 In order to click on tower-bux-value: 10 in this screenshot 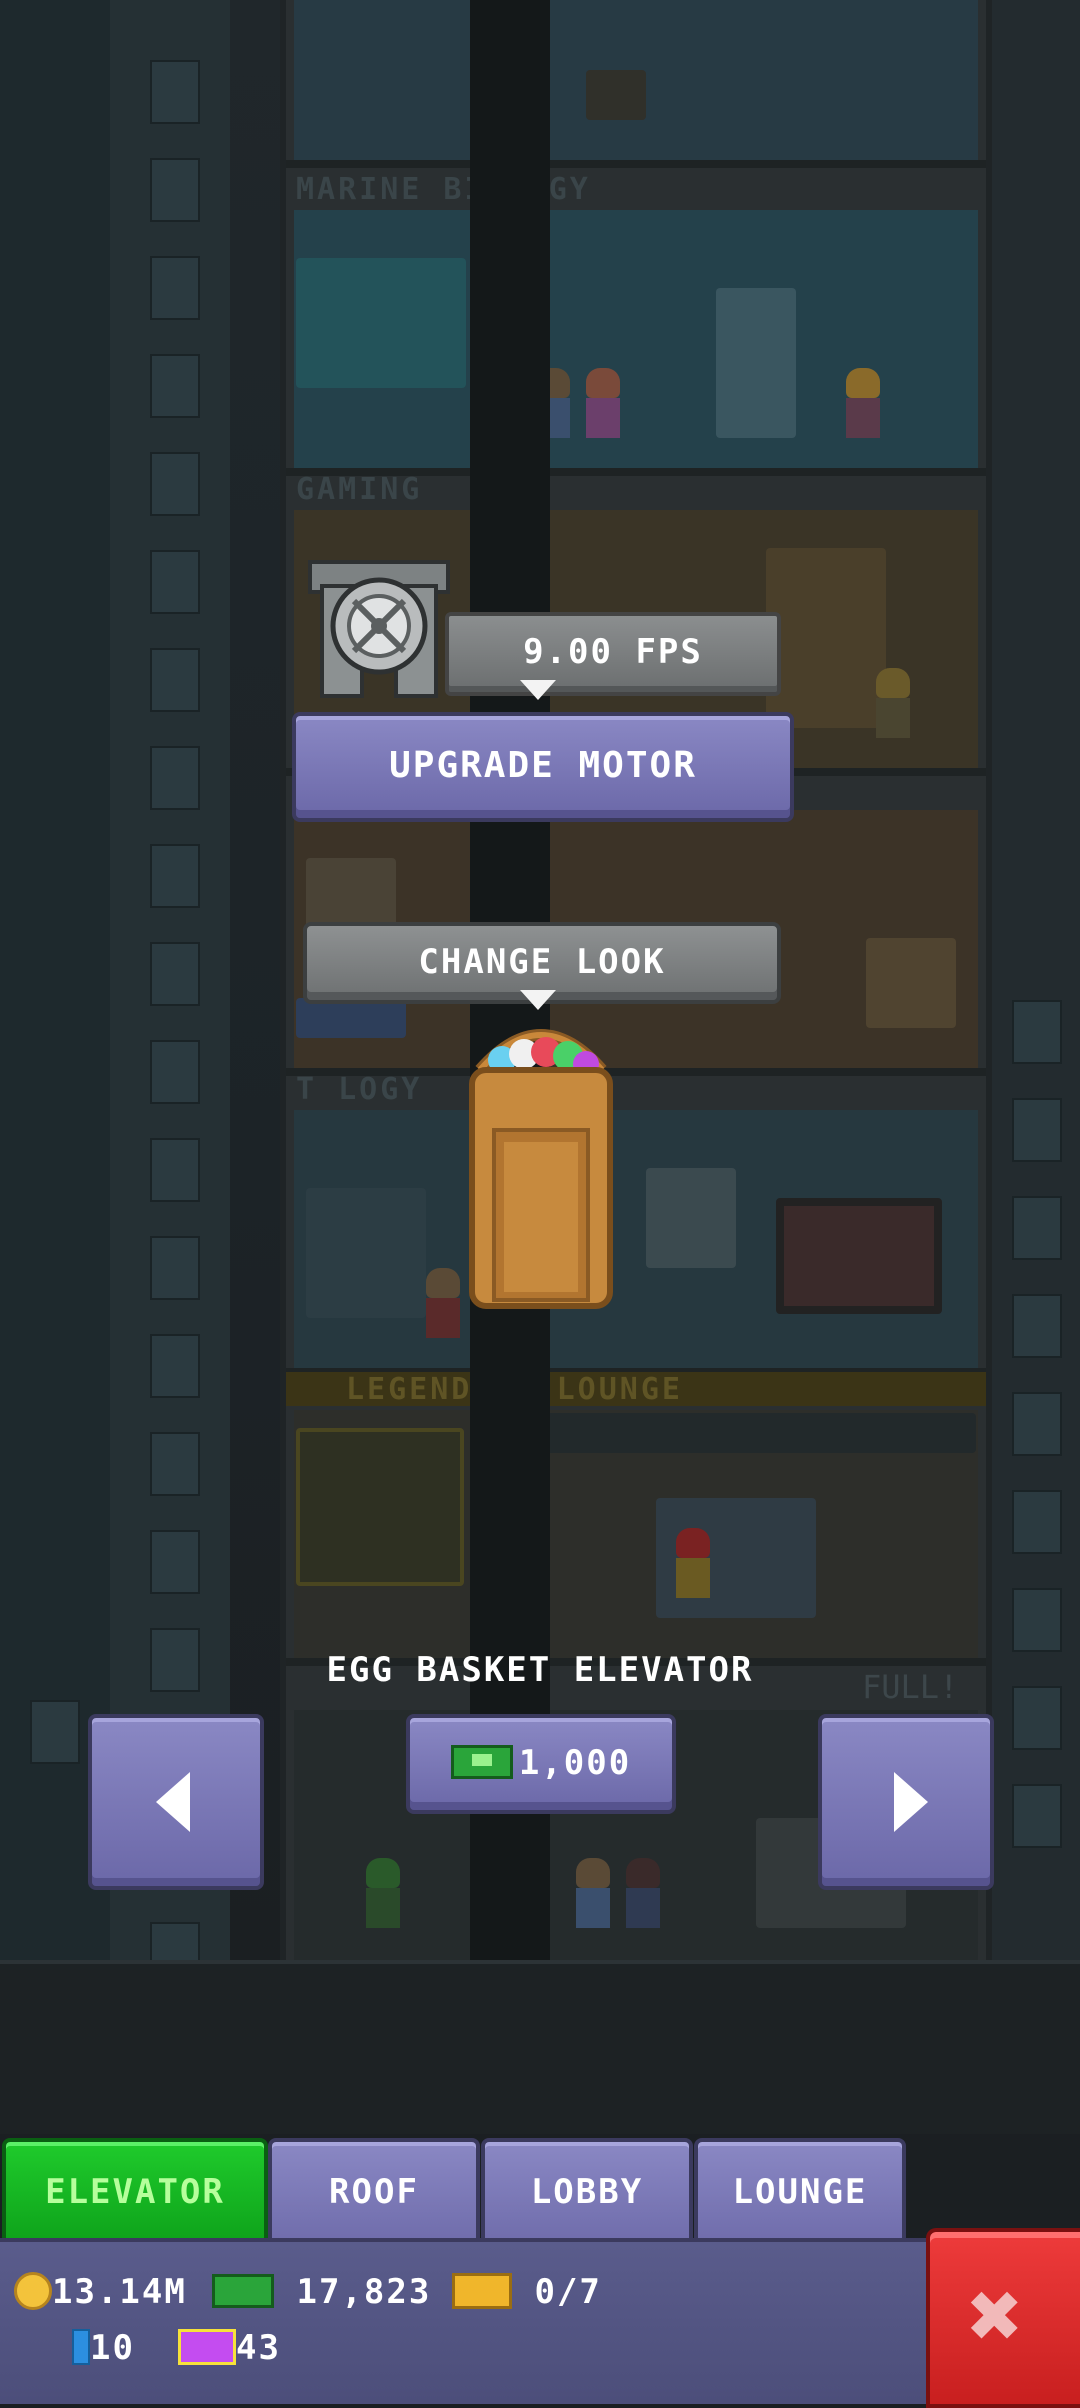, I will do `click(112, 2348)`.